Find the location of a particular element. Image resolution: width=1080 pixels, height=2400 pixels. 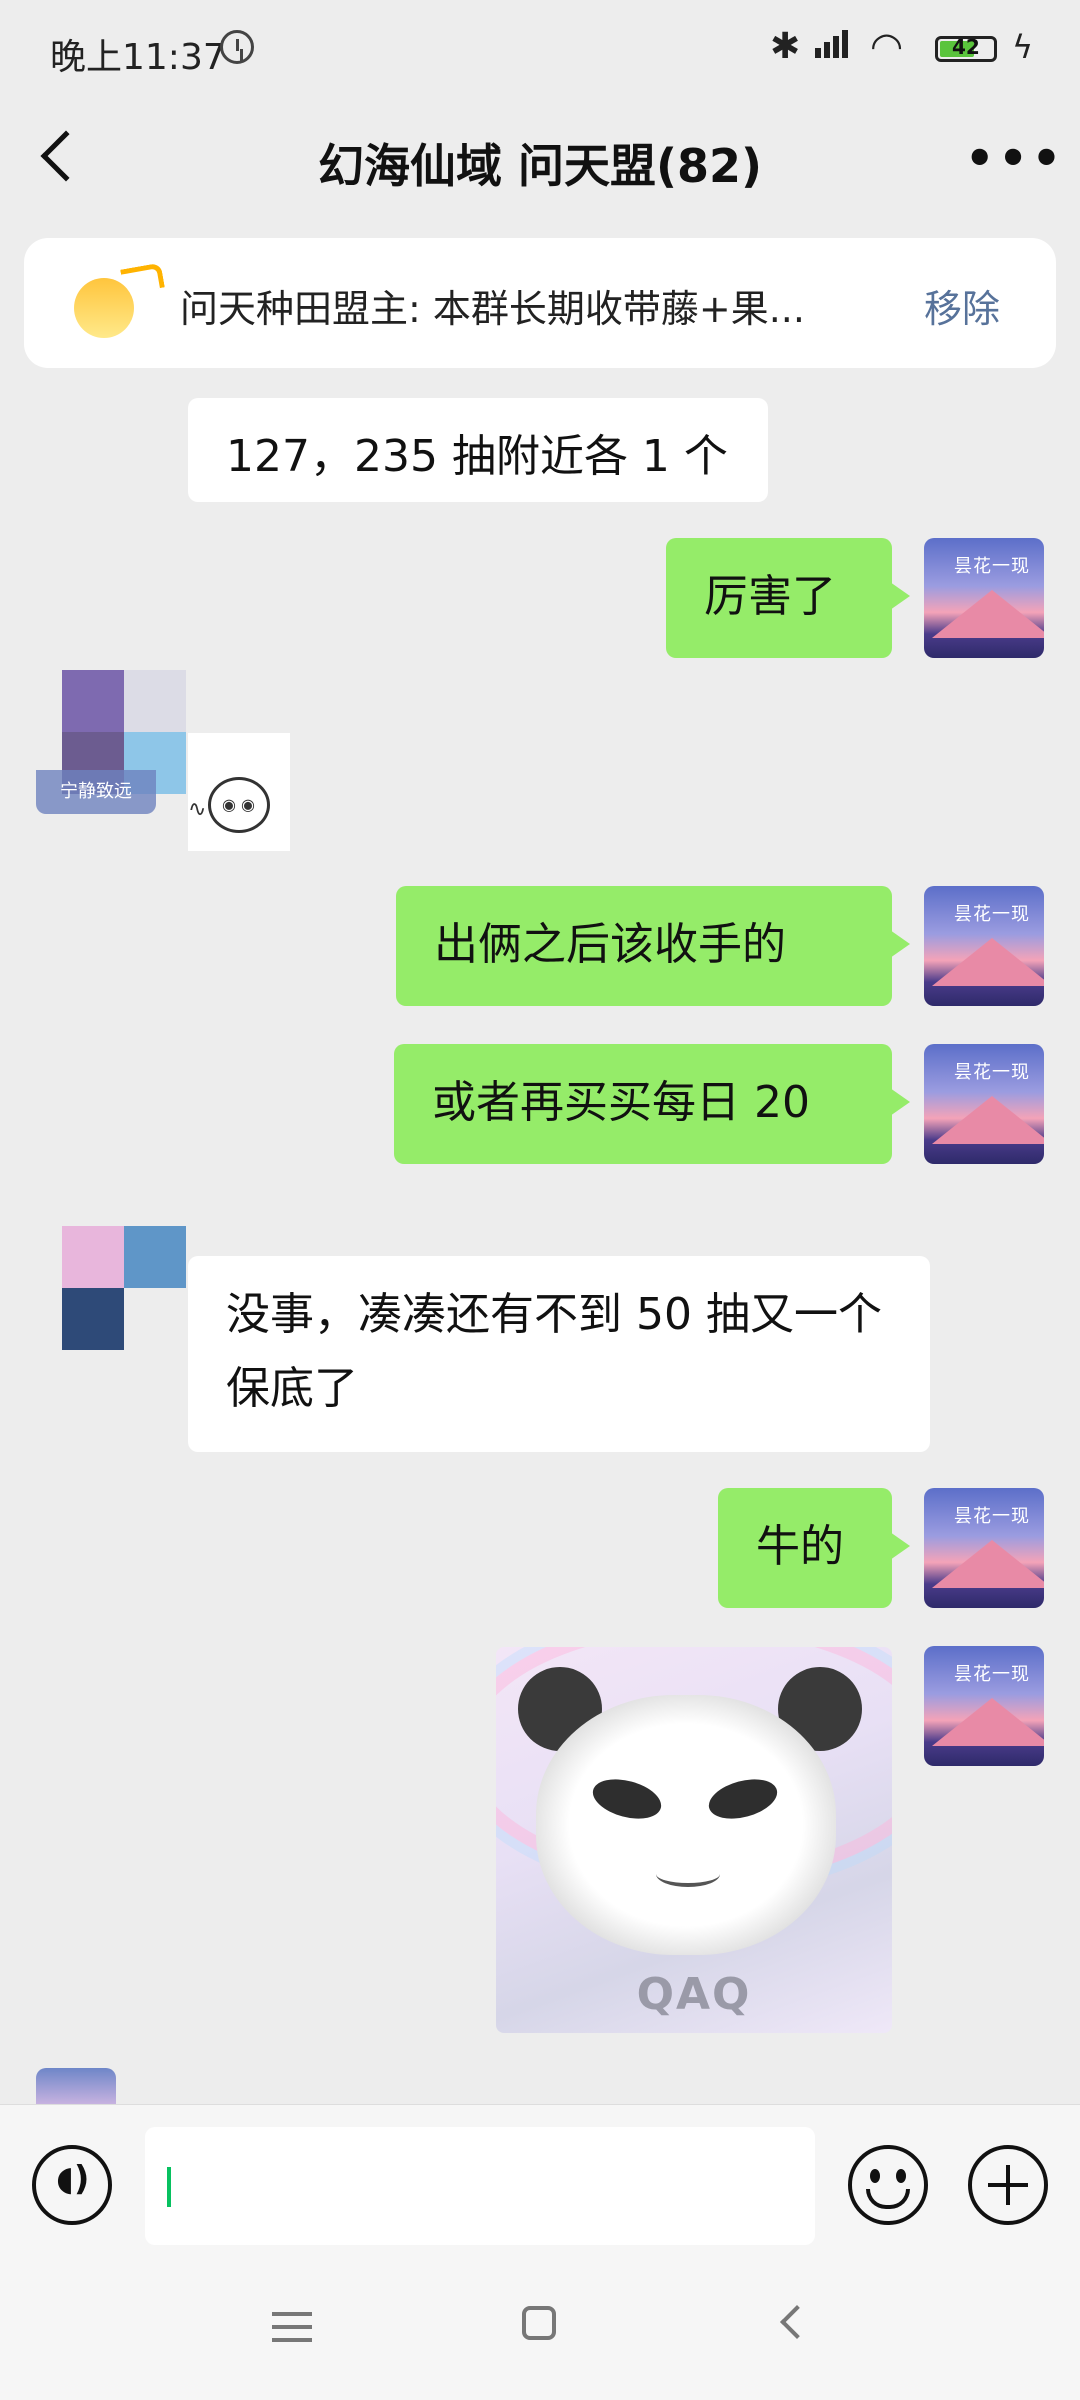

message-bubble-other: 127，235 抽附近各 1 个 is located at coordinates (478, 450).